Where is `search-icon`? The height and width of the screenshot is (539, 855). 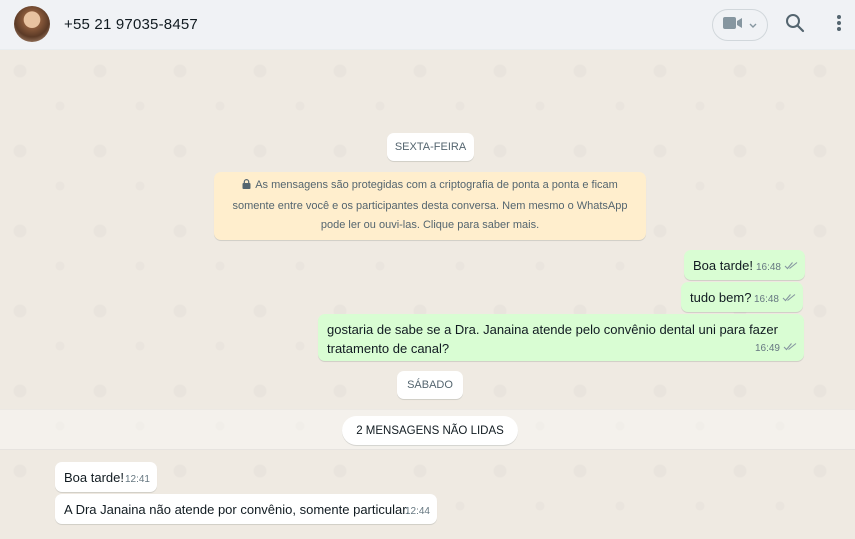 search-icon is located at coordinates (795, 25).